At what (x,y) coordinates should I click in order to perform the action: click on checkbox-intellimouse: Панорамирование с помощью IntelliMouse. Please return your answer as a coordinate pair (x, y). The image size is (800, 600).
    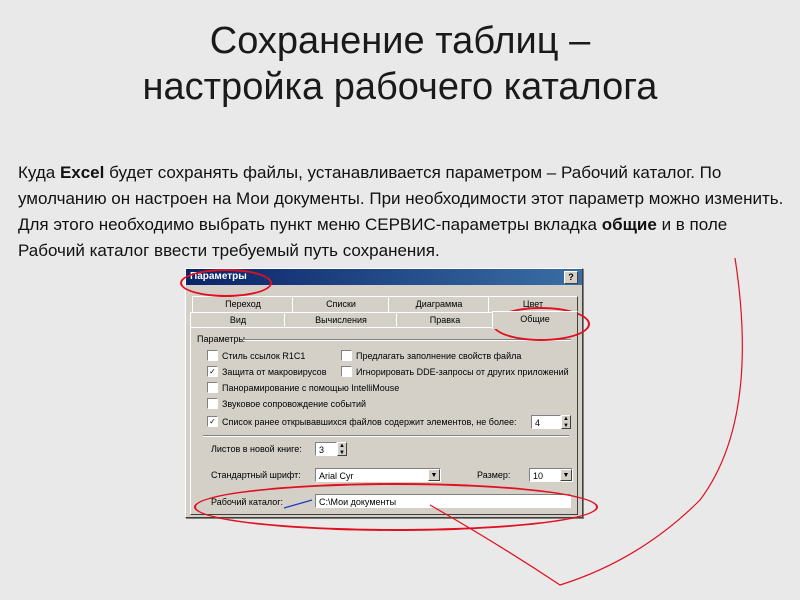
    Looking at the image, I should click on (303, 388).